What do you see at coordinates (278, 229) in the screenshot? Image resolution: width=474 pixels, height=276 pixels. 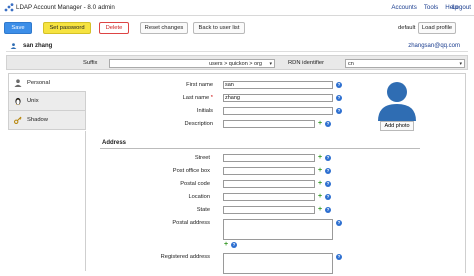 I see `postal-address-textarea` at bounding box center [278, 229].